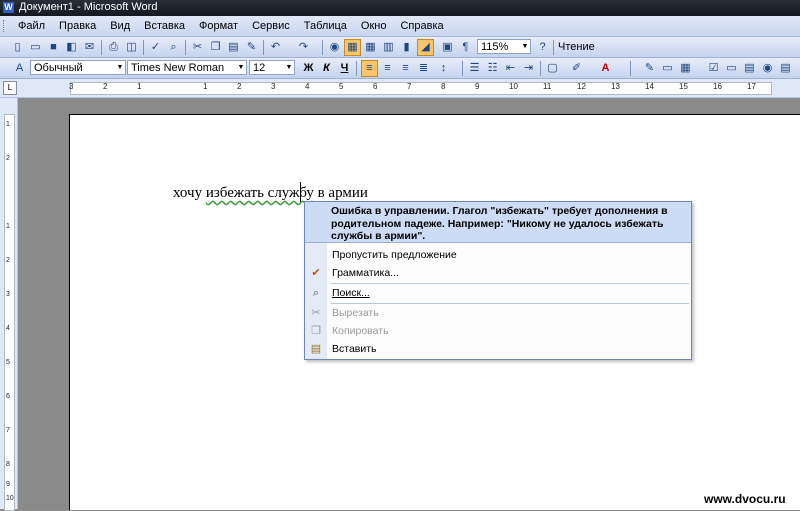  What do you see at coordinates (360, 331) in the screenshot?
I see `copy-item: Копировать` at bounding box center [360, 331].